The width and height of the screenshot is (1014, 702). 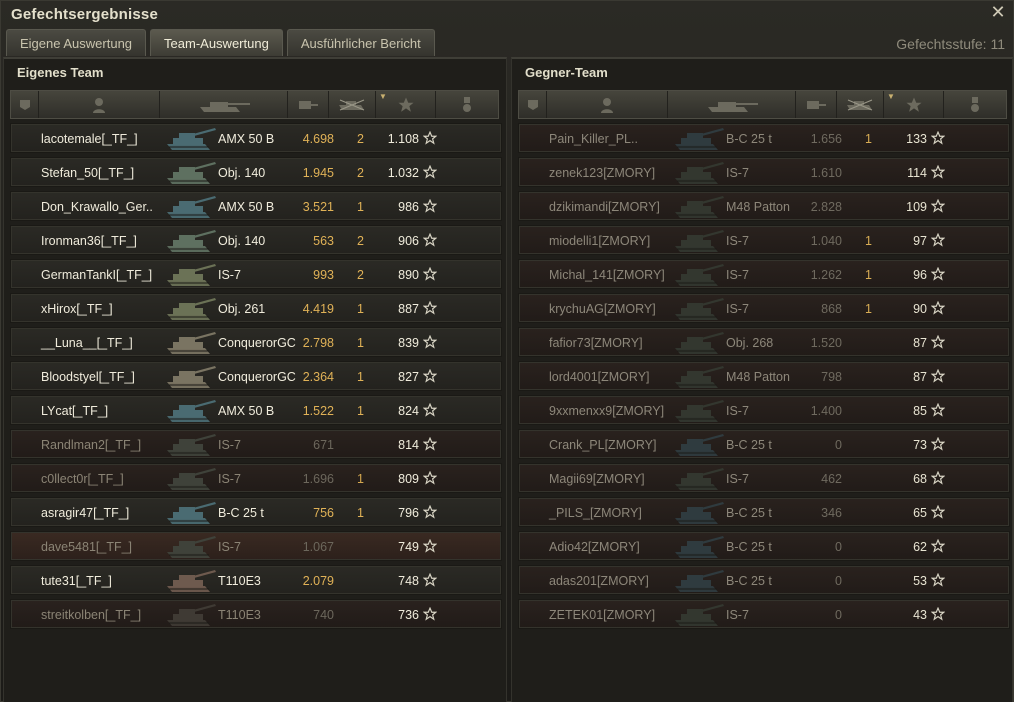 What do you see at coordinates (323, 241) in the screenshot?
I see `damage-value: 563` at bounding box center [323, 241].